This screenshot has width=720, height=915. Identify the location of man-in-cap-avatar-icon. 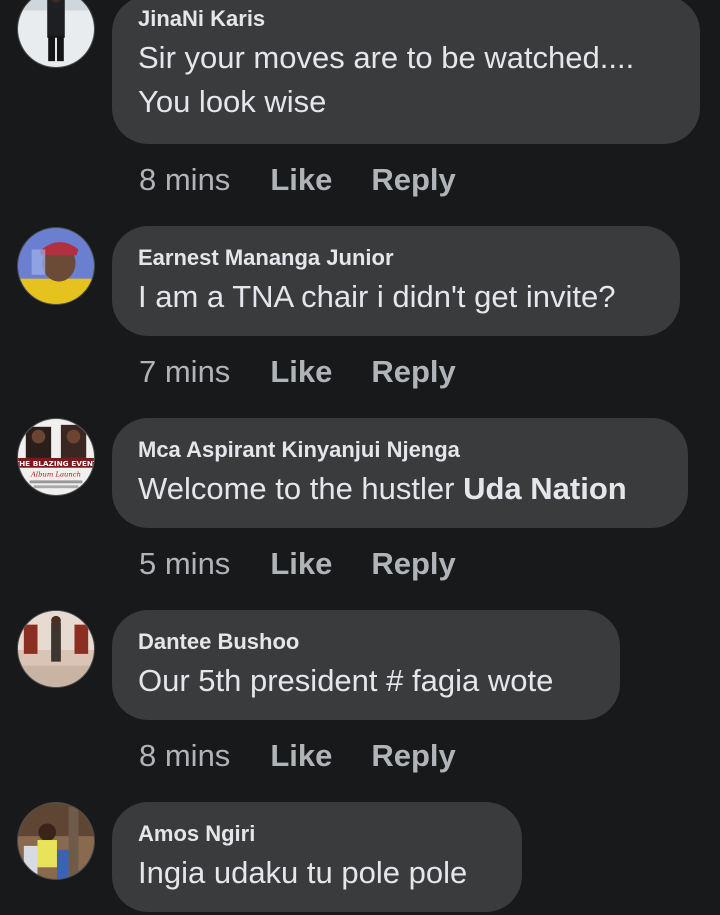
(56, 266).